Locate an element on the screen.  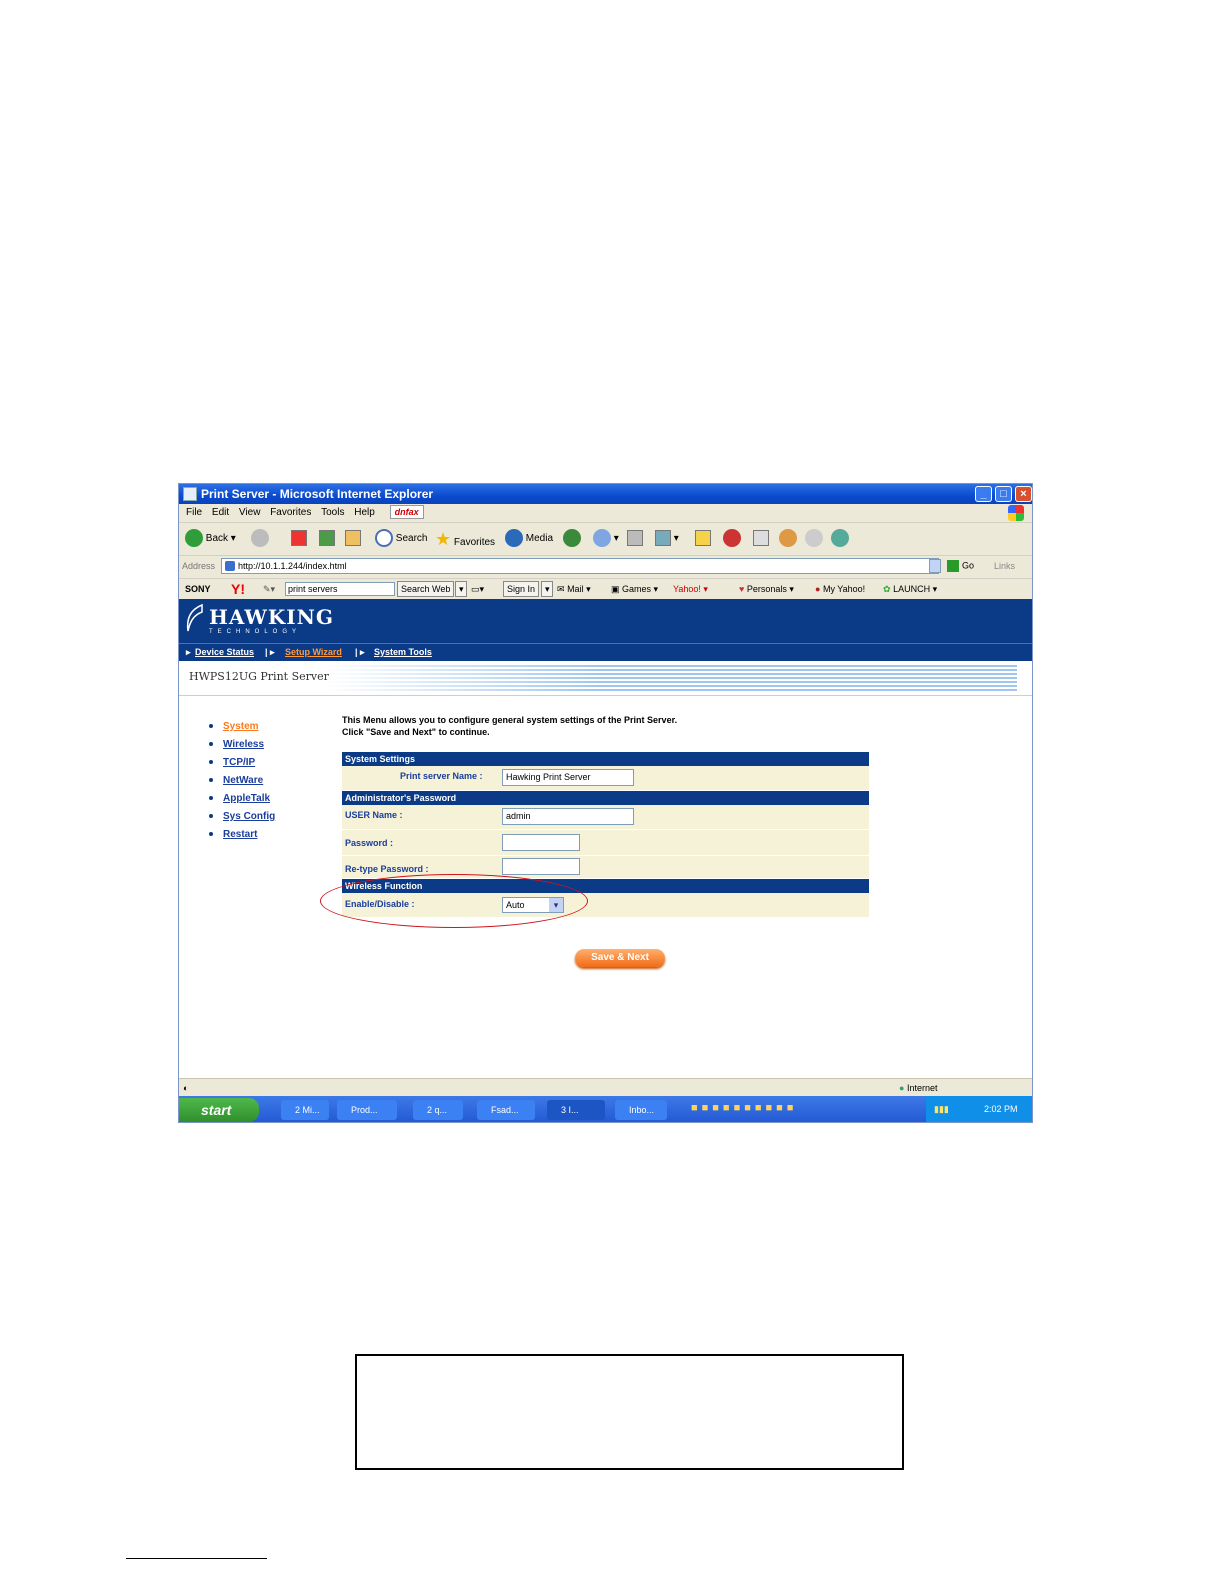
folder-button is located at coordinates (703, 539).